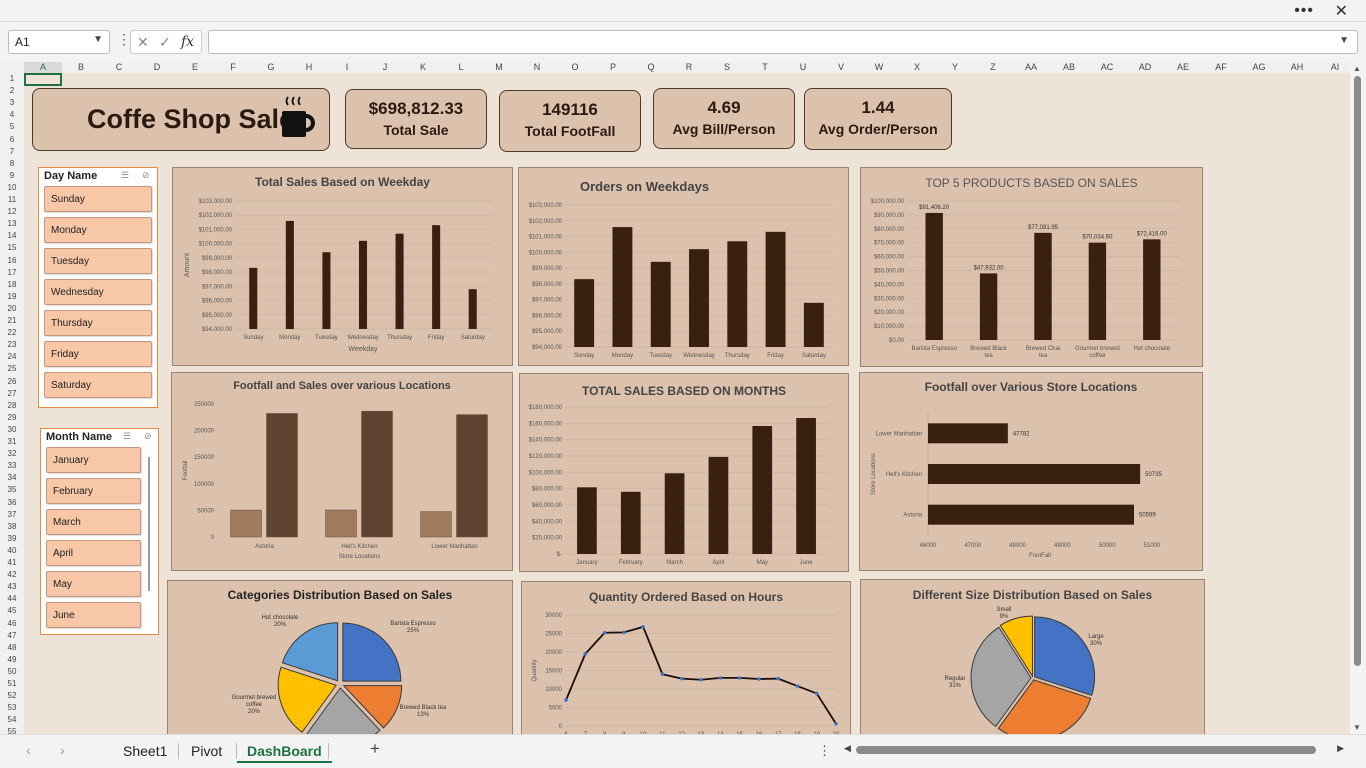 The image size is (1366, 768). What do you see at coordinates (12, 708) in the screenshot?
I see `row-header: 53` at bounding box center [12, 708].